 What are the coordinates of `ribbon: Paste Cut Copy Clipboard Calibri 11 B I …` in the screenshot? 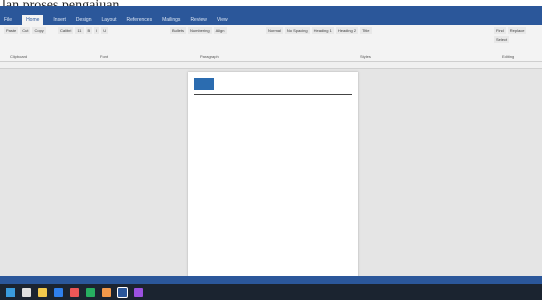 It's located at (271, 43).